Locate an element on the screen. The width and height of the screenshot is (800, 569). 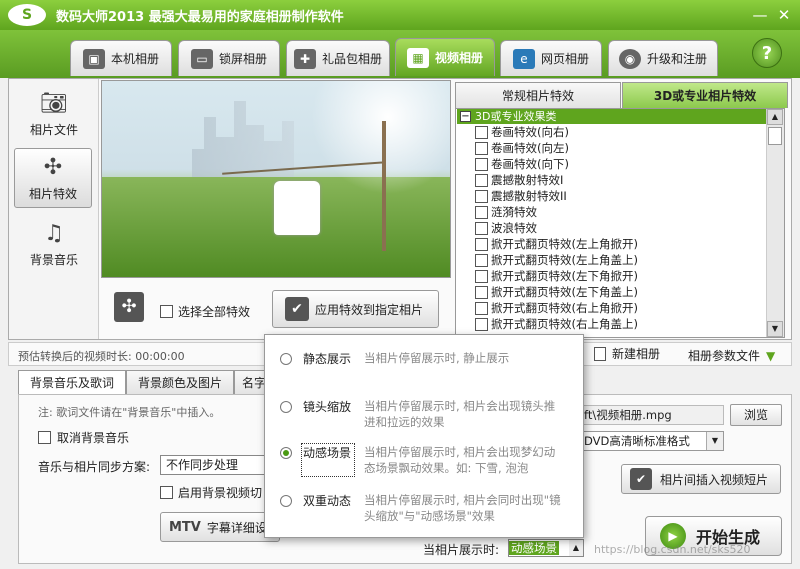
display-option: 动感场景 当相片停留展示时, 相片会出现梦幻动态场景飘动效果。如: 下雪, 泡泡 is located at coordinates (422, 460).